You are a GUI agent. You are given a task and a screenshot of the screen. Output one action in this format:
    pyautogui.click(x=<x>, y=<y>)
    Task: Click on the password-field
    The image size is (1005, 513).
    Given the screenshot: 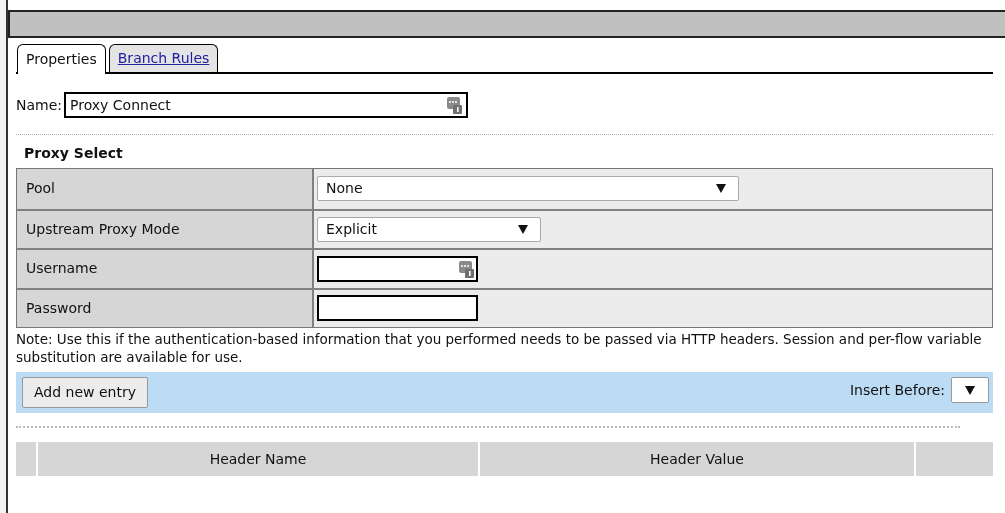 What is the action you would take?
    pyautogui.click(x=397, y=308)
    